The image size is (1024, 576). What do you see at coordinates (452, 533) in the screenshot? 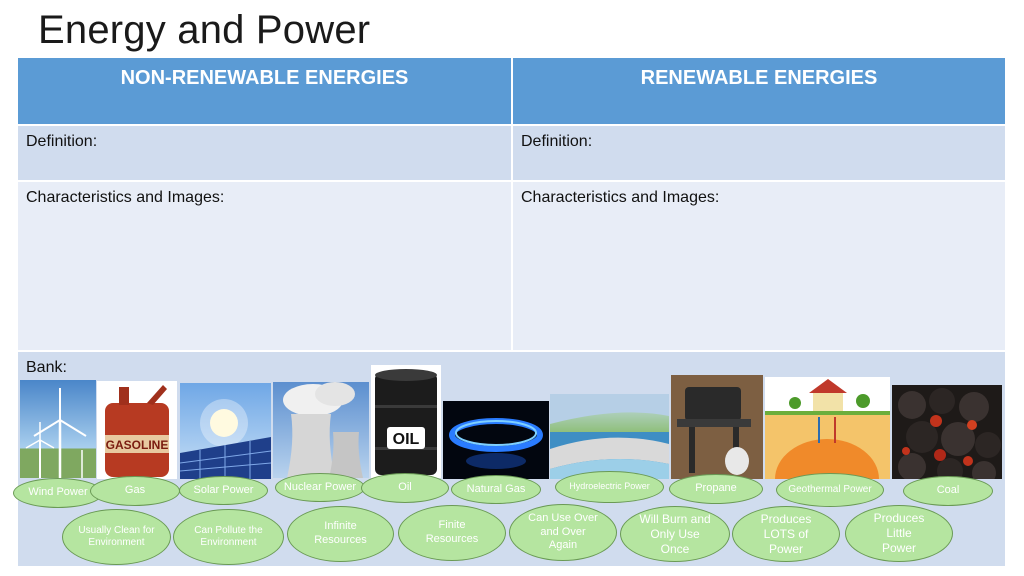
I see `card-finite-resources: Finite Resources` at bounding box center [452, 533].